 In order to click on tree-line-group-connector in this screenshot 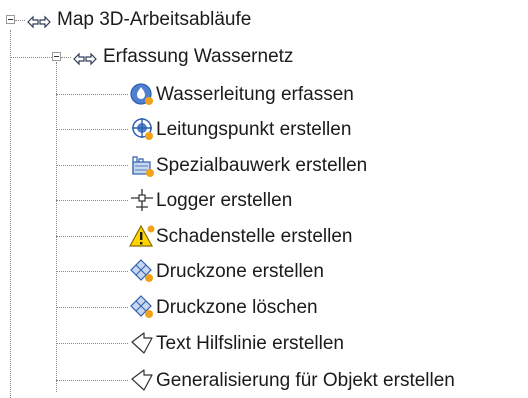, I will do `click(66, 57)`.